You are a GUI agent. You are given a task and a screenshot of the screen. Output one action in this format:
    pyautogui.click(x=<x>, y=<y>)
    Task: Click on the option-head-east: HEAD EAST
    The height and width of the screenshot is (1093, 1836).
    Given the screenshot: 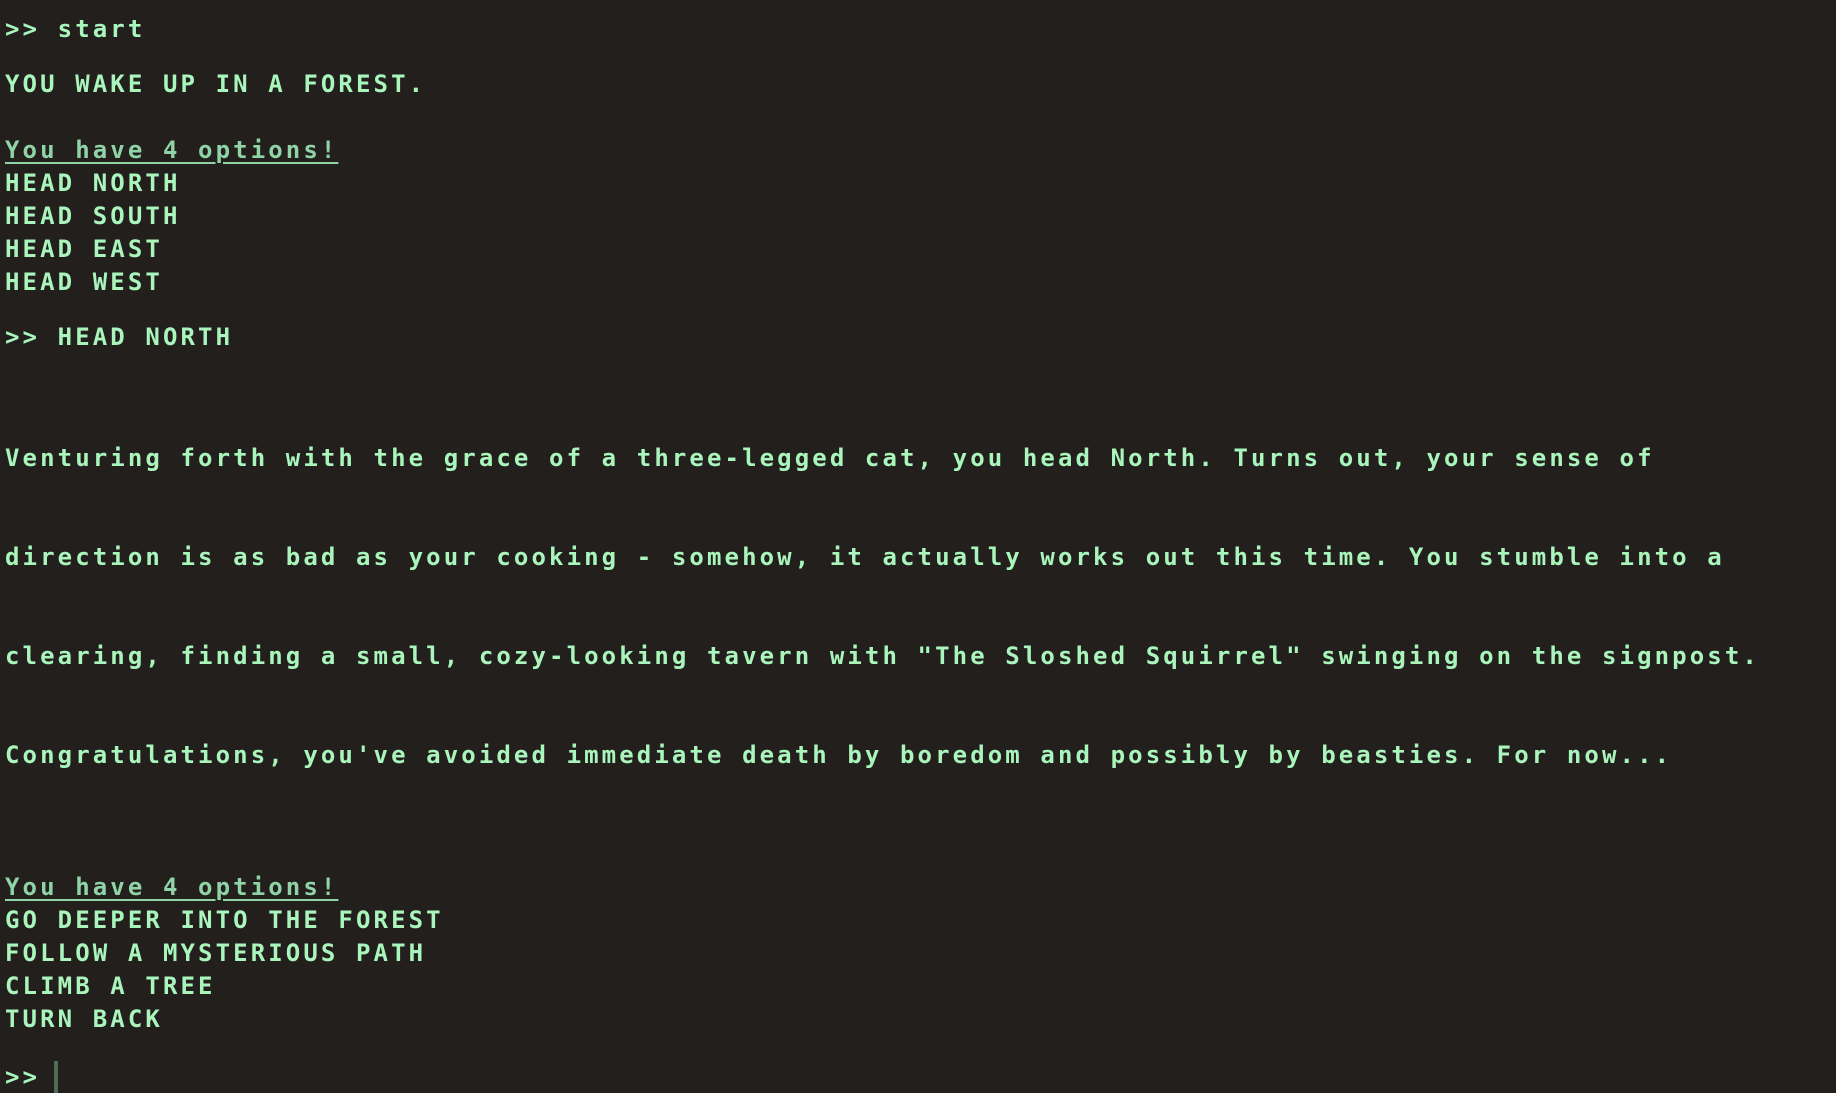 What is the action you would take?
    pyautogui.click(x=918, y=249)
    